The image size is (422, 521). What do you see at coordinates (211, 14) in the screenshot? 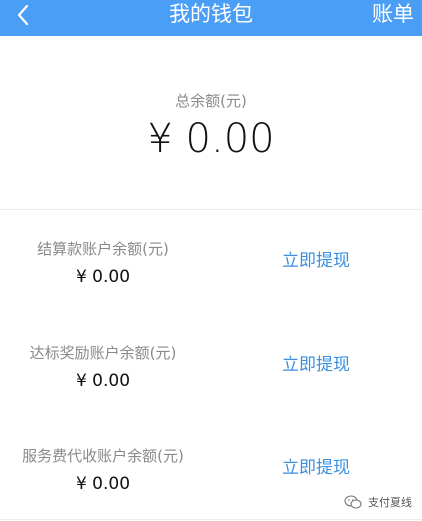
I see `page-title: 我的钱包` at bounding box center [211, 14].